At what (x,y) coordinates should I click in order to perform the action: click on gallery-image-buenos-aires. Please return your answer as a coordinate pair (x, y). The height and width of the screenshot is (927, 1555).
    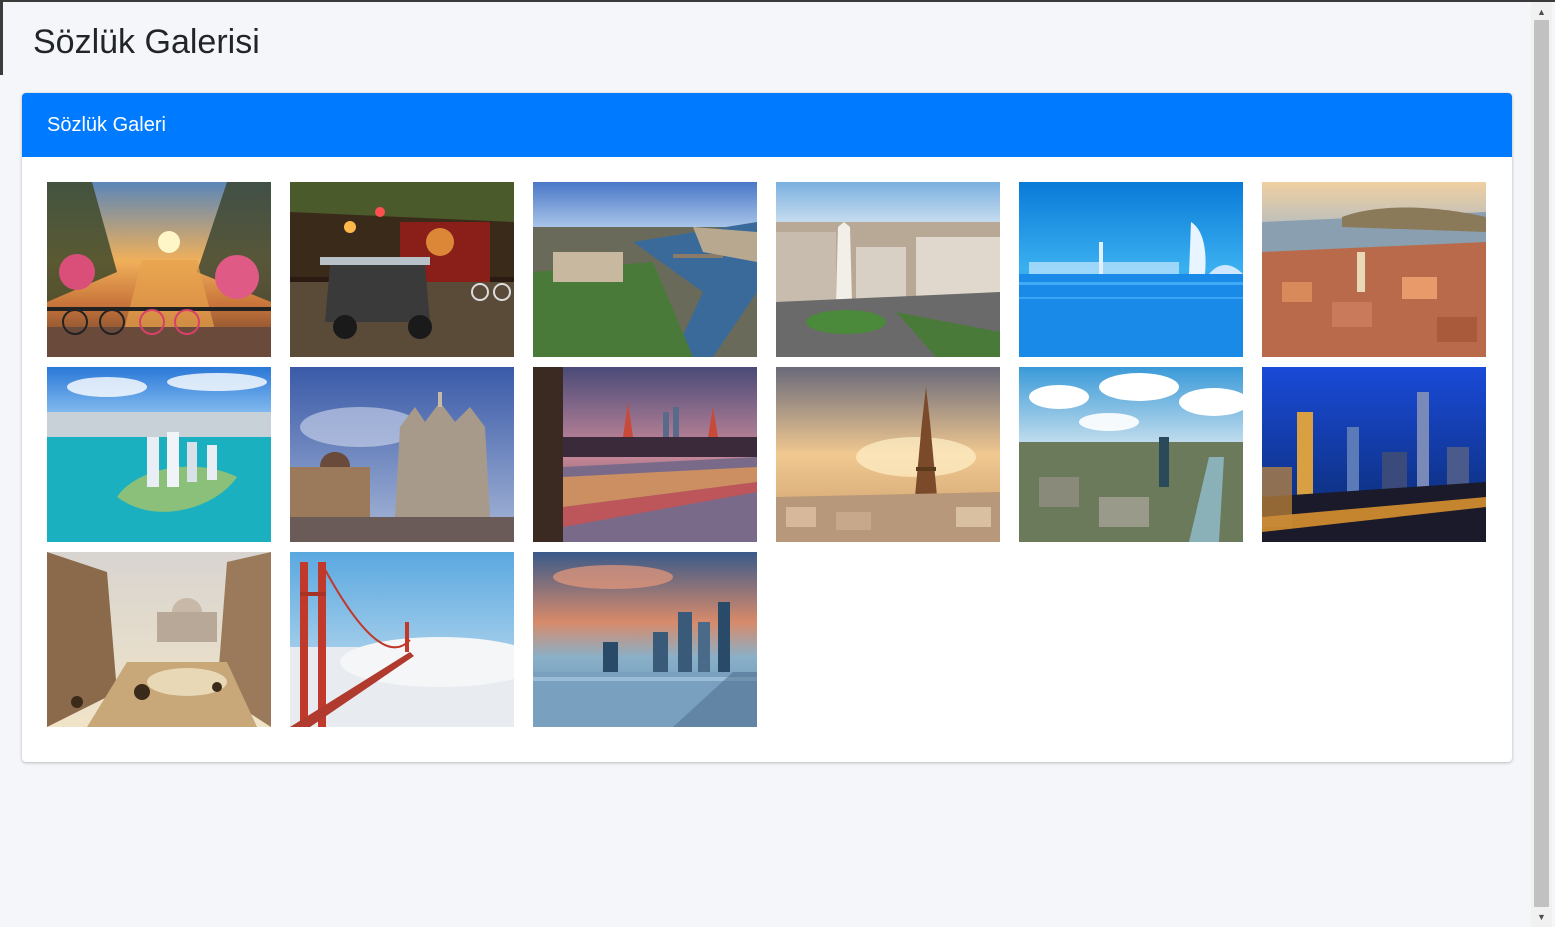
    Looking at the image, I should click on (888, 269).